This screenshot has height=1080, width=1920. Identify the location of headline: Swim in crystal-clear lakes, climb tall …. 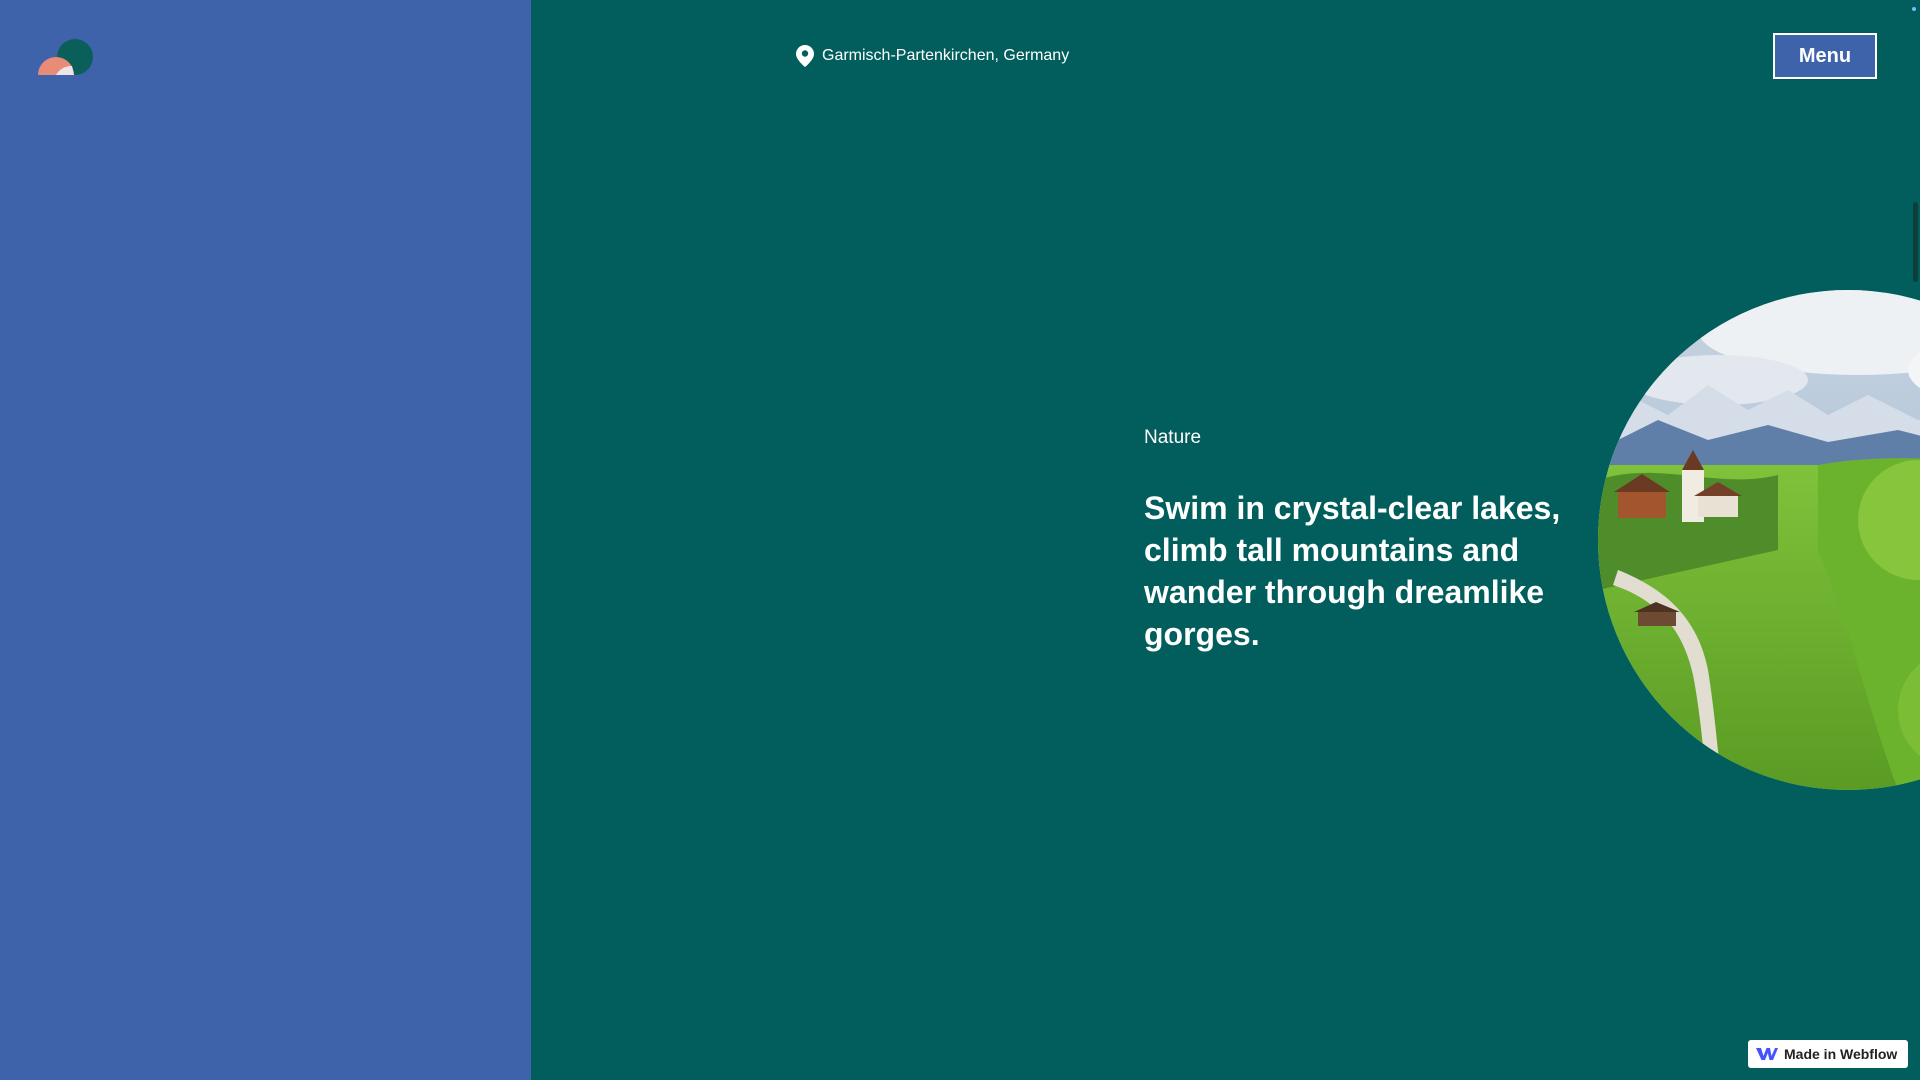
(1352, 571).